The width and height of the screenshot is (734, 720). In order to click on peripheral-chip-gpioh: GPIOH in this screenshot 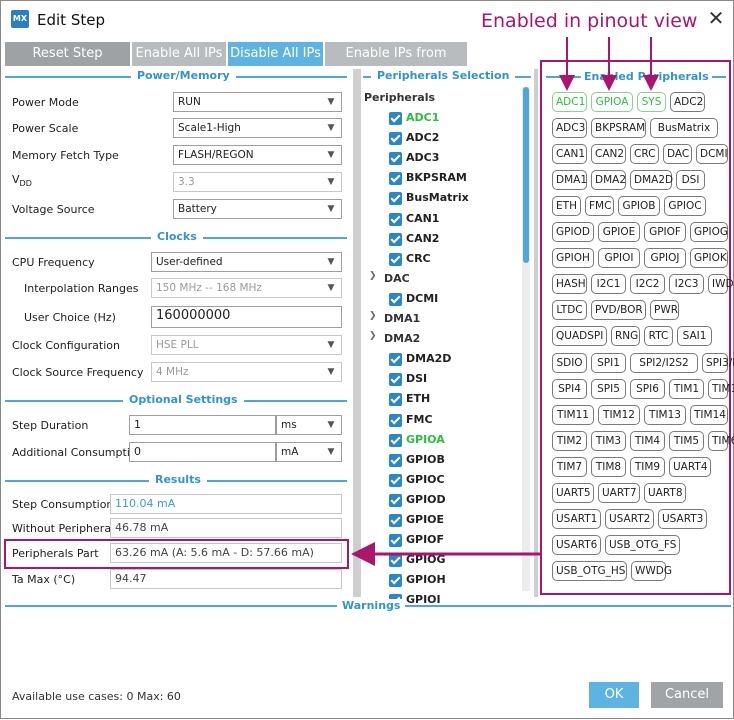, I will do `click(573, 258)`.